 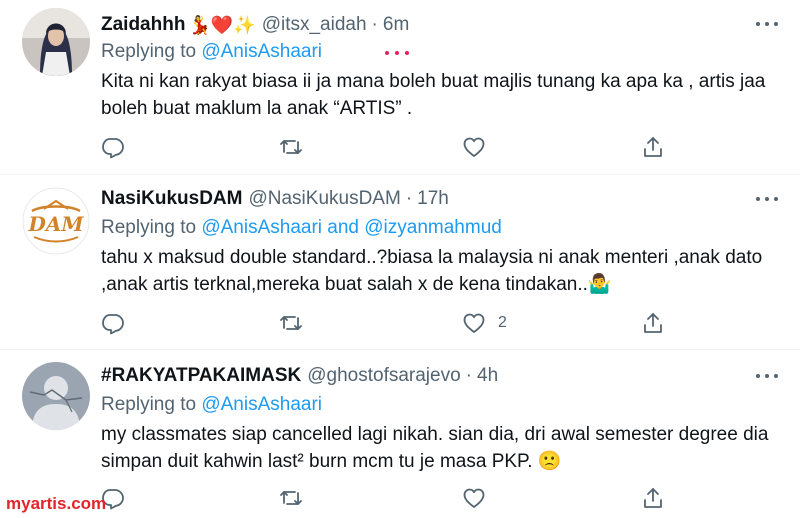 What do you see at coordinates (397, 53) in the screenshot?
I see `annotation-dots` at bounding box center [397, 53].